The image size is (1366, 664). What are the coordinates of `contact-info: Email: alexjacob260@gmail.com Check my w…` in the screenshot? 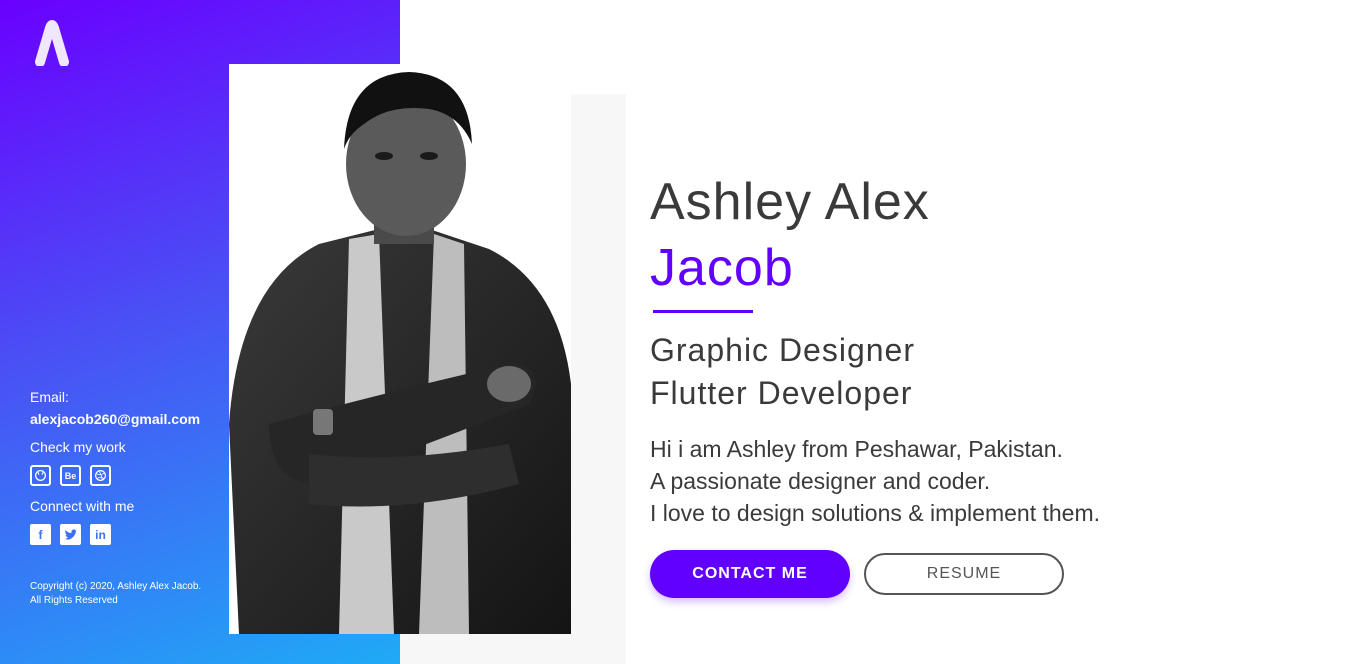 It's located at (115, 466).